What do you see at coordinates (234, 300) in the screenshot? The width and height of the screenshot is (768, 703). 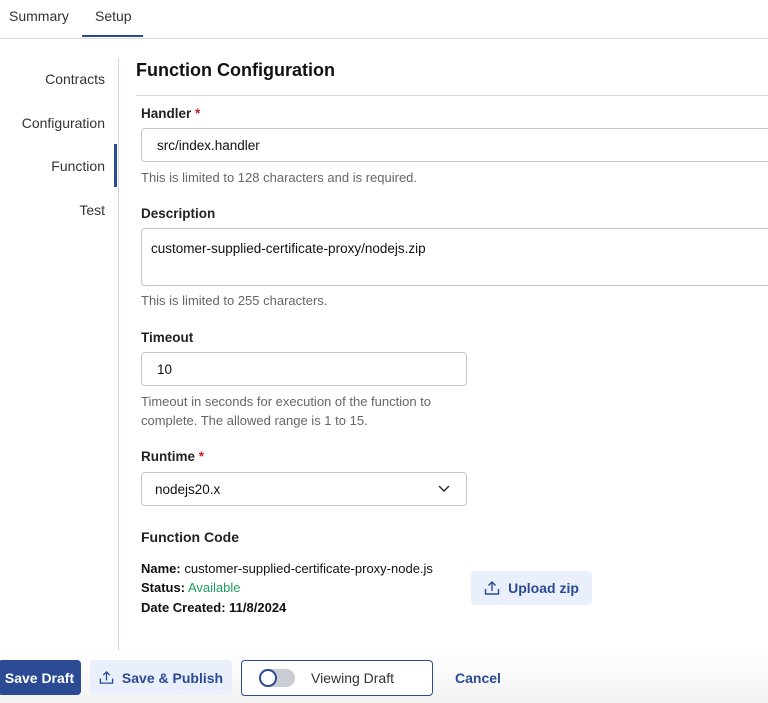 I see `description-help: This is limited to 255 characters.` at bounding box center [234, 300].